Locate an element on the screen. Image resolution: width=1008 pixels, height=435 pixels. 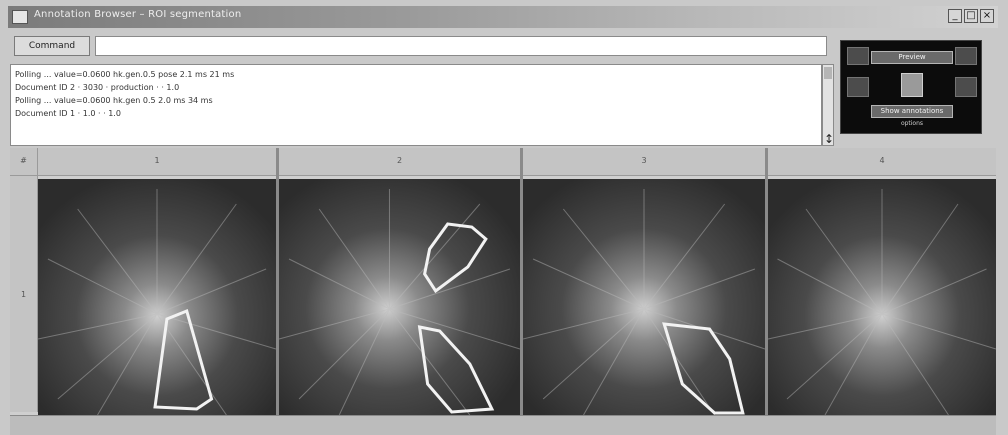
window-controls: _ □ × is located at coordinates (971, 16).